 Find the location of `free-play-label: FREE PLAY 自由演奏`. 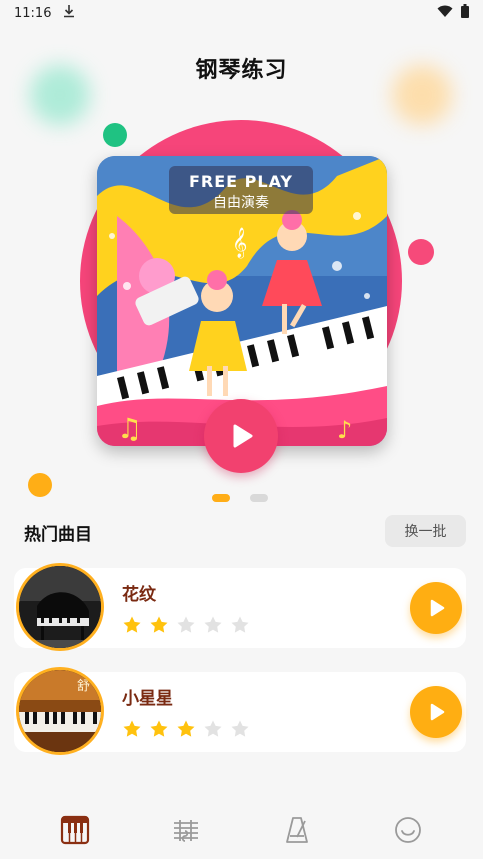

free-play-label: FREE PLAY 自由演奏 is located at coordinates (241, 190).